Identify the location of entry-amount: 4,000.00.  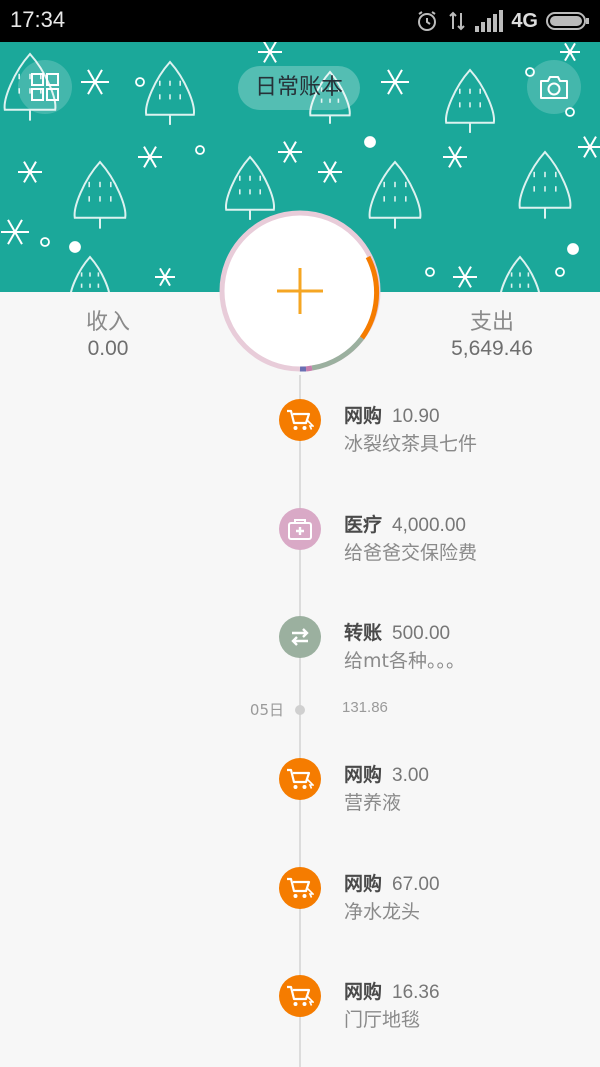
(429, 525).